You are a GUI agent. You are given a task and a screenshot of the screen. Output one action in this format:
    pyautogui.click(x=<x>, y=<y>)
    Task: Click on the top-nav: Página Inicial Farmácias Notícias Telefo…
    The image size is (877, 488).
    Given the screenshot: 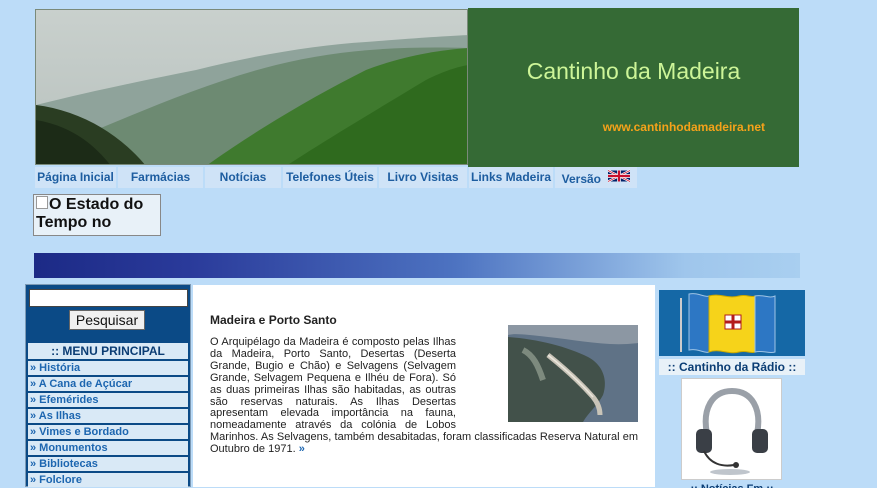 What is the action you would take?
    pyautogui.click(x=336, y=178)
    